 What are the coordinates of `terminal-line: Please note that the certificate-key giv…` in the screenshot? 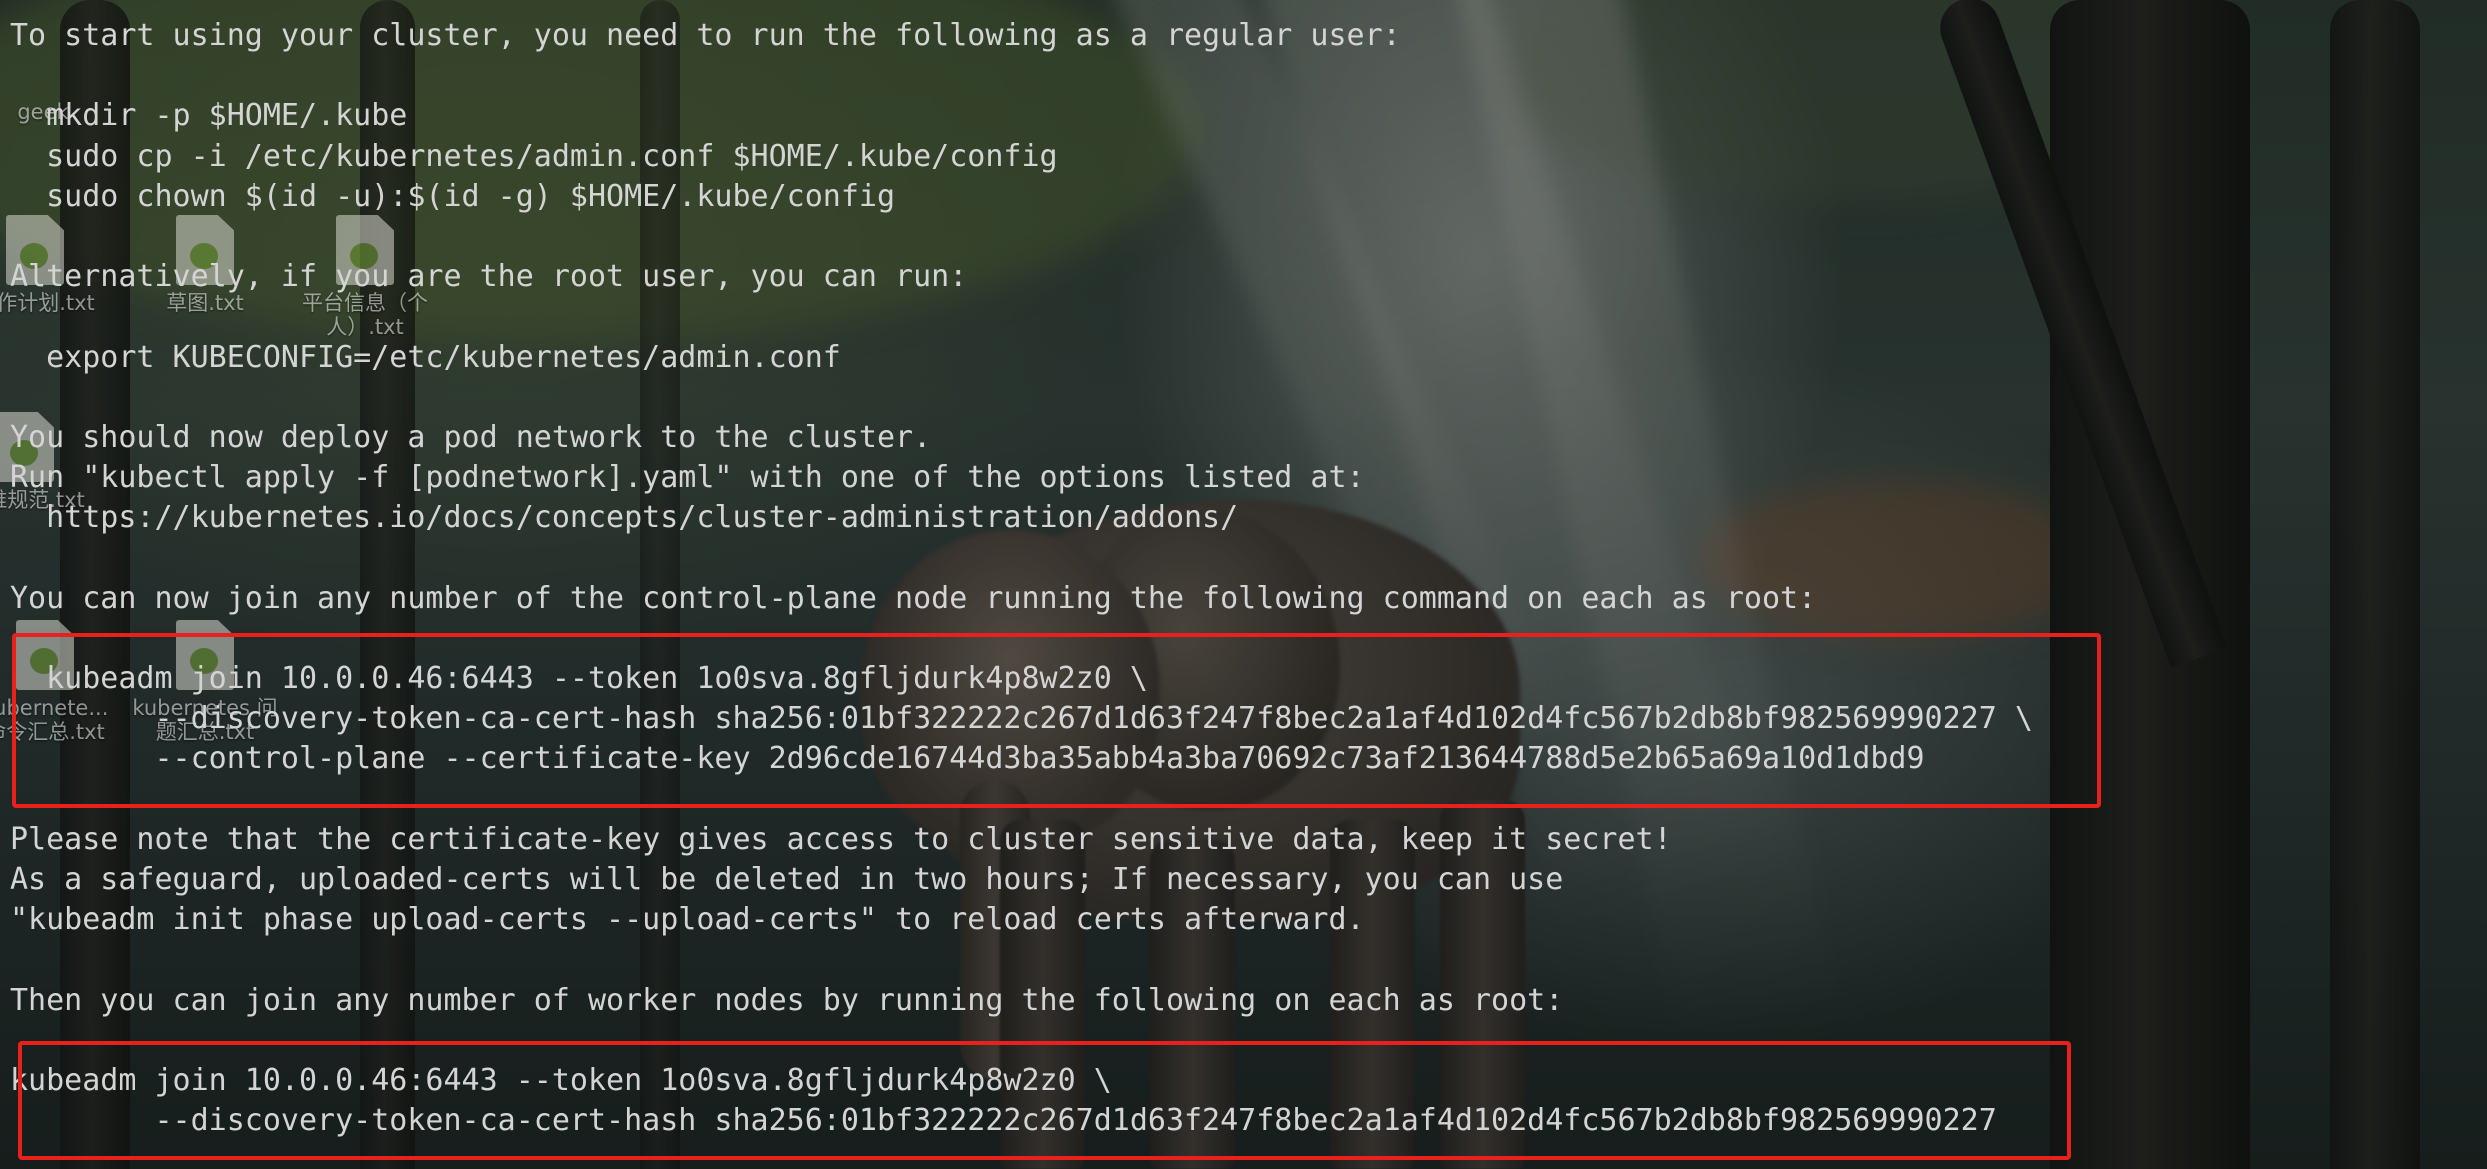 It's located at (841, 839).